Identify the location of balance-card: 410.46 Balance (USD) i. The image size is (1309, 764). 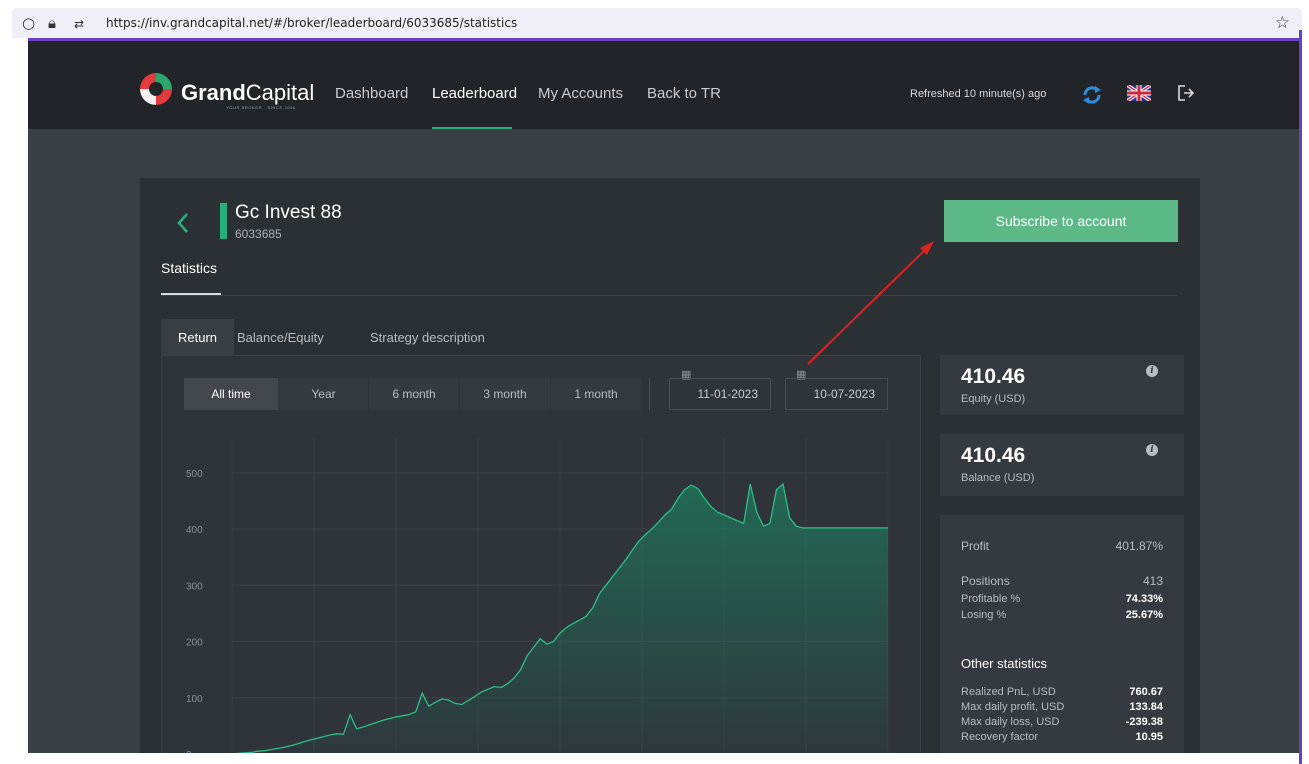
(1062, 465).